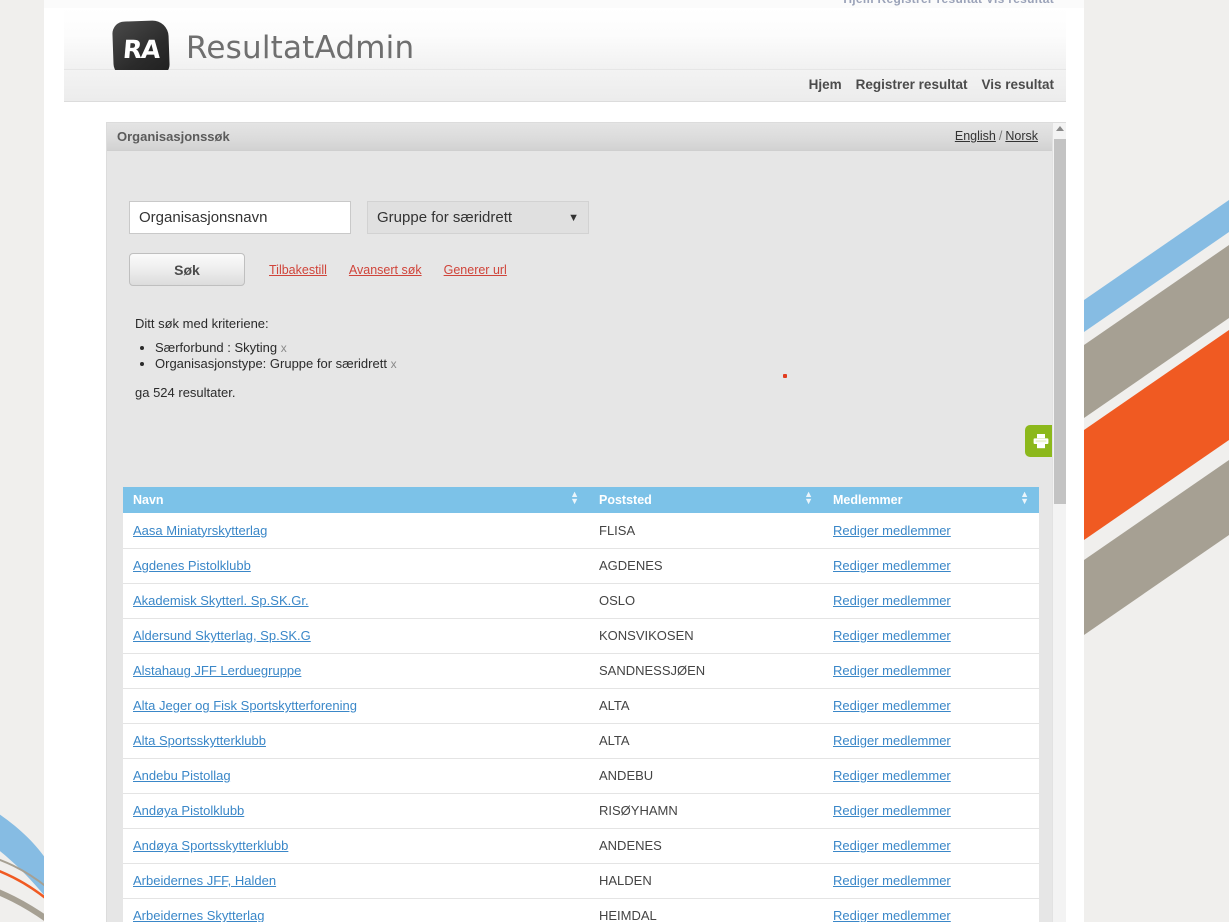 This screenshot has height=922, width=1229. Describe the element at coordinates (1156, 417) in the screenshot. I see `right-diagonal-stripes` at that location.